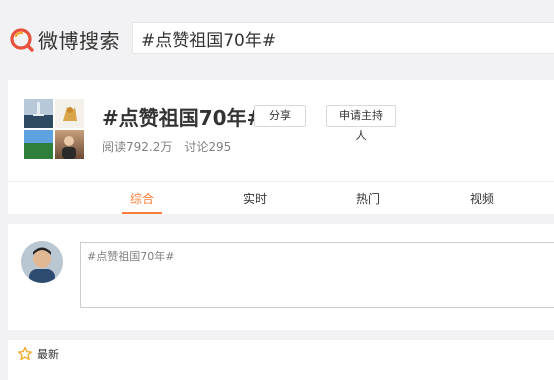 Image resolution: width=554 pixels, height=380 pixels. I want to click on tab-realtime: 实时, so click(255, 198).